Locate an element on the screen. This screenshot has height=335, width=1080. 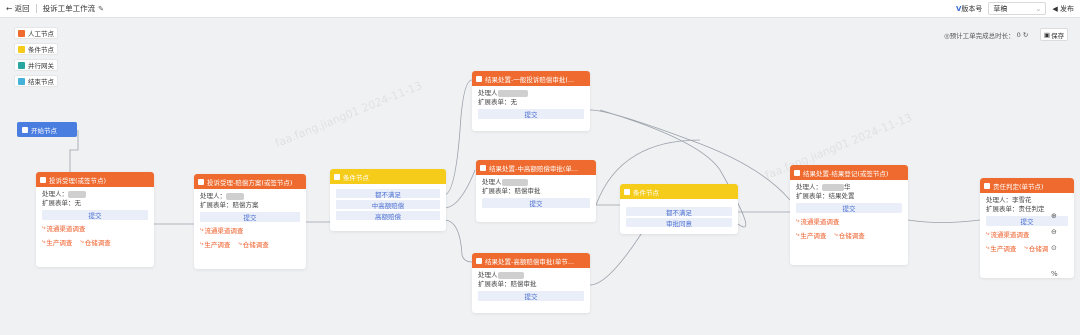
node-header: 责任判定(单节点) is located at coordinates (1027, 185).